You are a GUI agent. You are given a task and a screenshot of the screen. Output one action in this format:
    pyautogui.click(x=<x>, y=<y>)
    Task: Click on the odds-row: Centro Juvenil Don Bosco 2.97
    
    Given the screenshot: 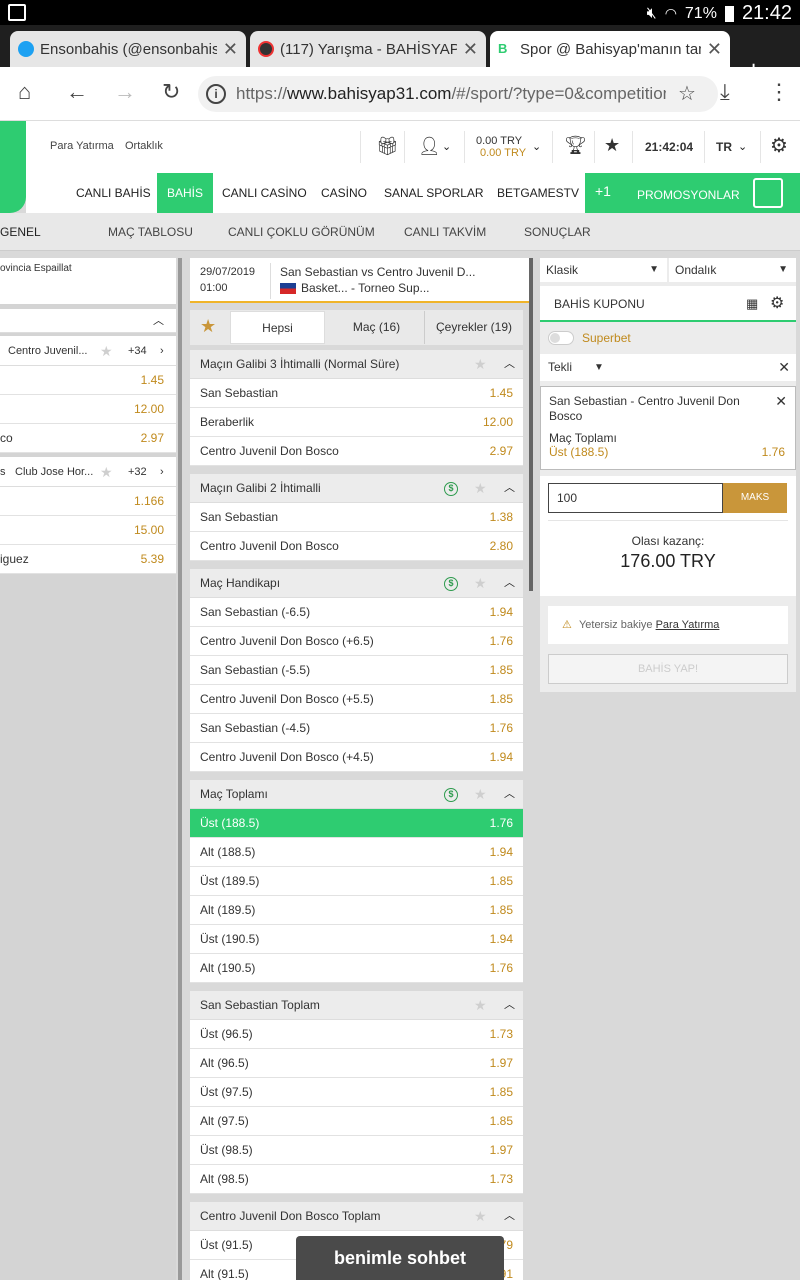 What is the action you would take?
    pyautogui.click(x=356, y=451)
    